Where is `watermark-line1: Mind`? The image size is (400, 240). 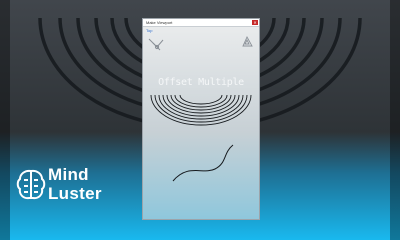 watermark-line1: Mind is located at coordinates (68, 174).